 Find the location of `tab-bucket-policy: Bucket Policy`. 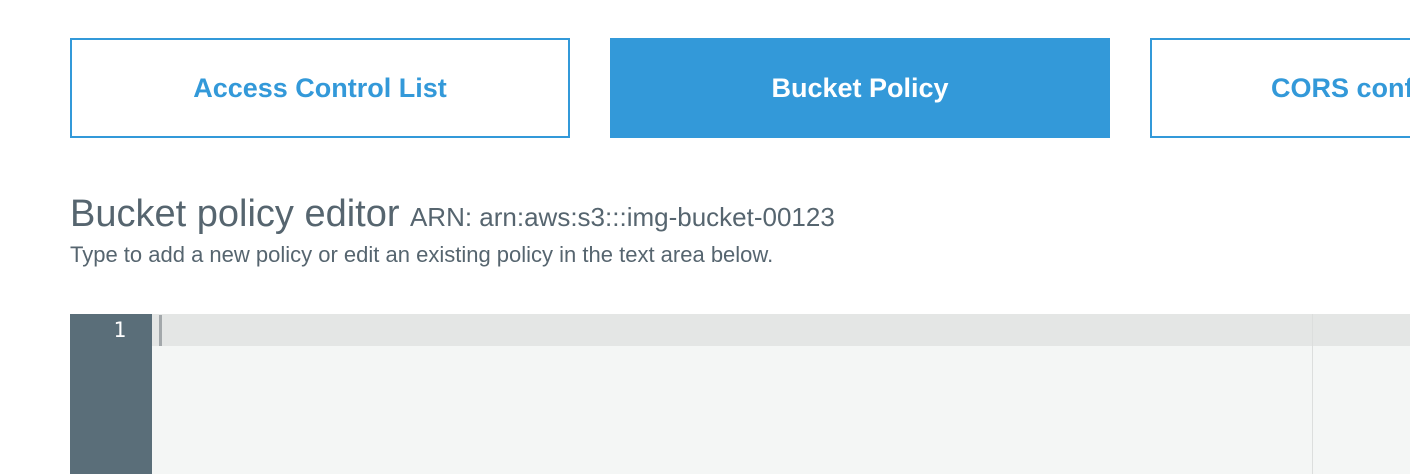

tab-bucket-policy: Bucket Policy is located at coordinates (860, 88).